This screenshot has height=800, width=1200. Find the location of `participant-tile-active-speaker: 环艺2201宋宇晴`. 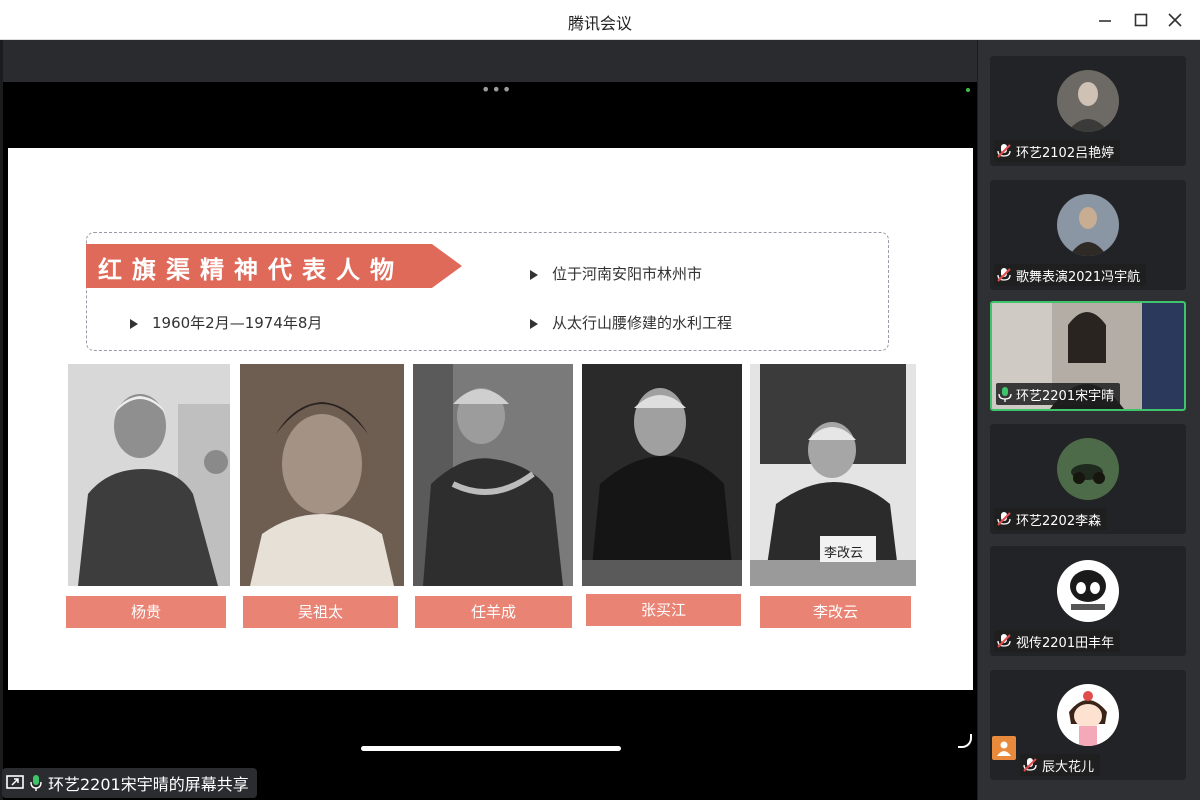

participant-tile-active-speaker: 环艺2201宋宇晴 is located at coordinates (1088, 356).